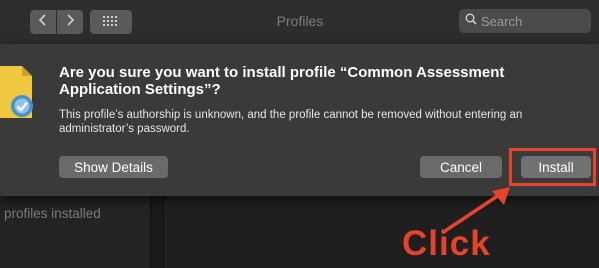  I want to click on window-title: Profiles, so click(300, 21).